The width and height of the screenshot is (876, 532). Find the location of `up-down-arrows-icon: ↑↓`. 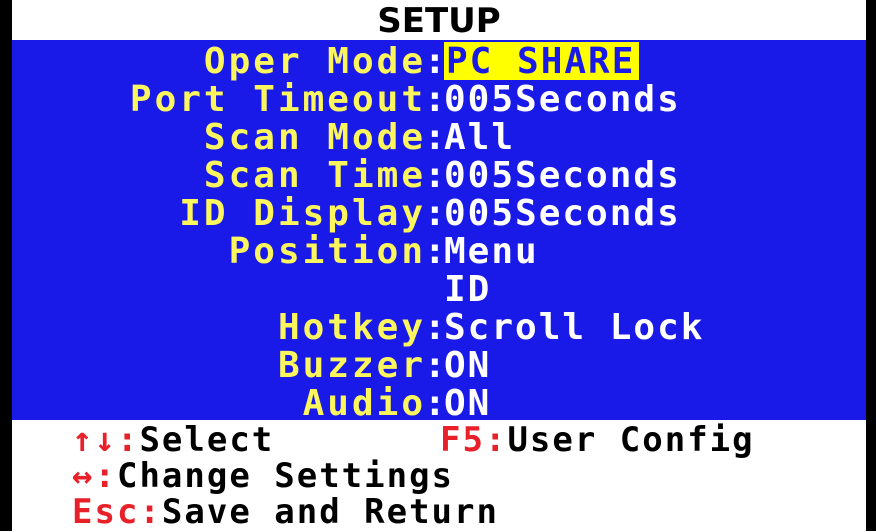

up-down-arrows-icon: ↑↓ is located at coordinates (94, 440).